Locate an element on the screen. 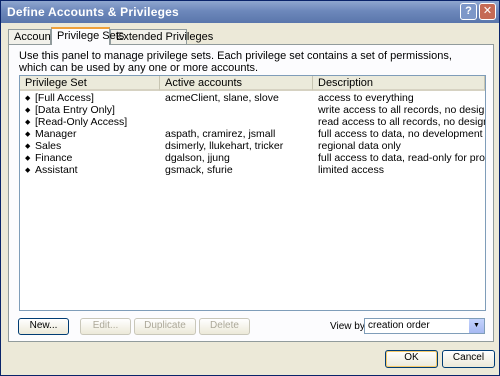 The height and width of the screenshot is (376, 500). active-accounts: dgalson, jjung is located at coordinates (197, 158).